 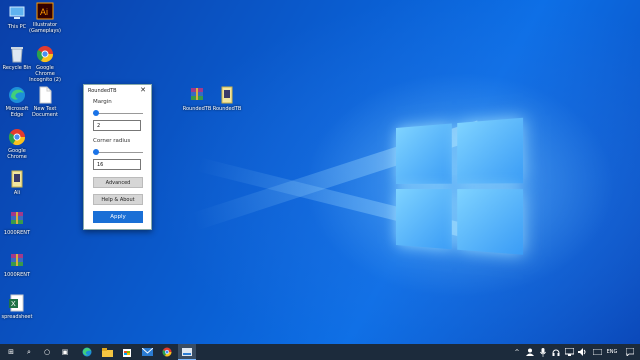 I want to click on margin-slider-thumb, so click(x=96, y=113).